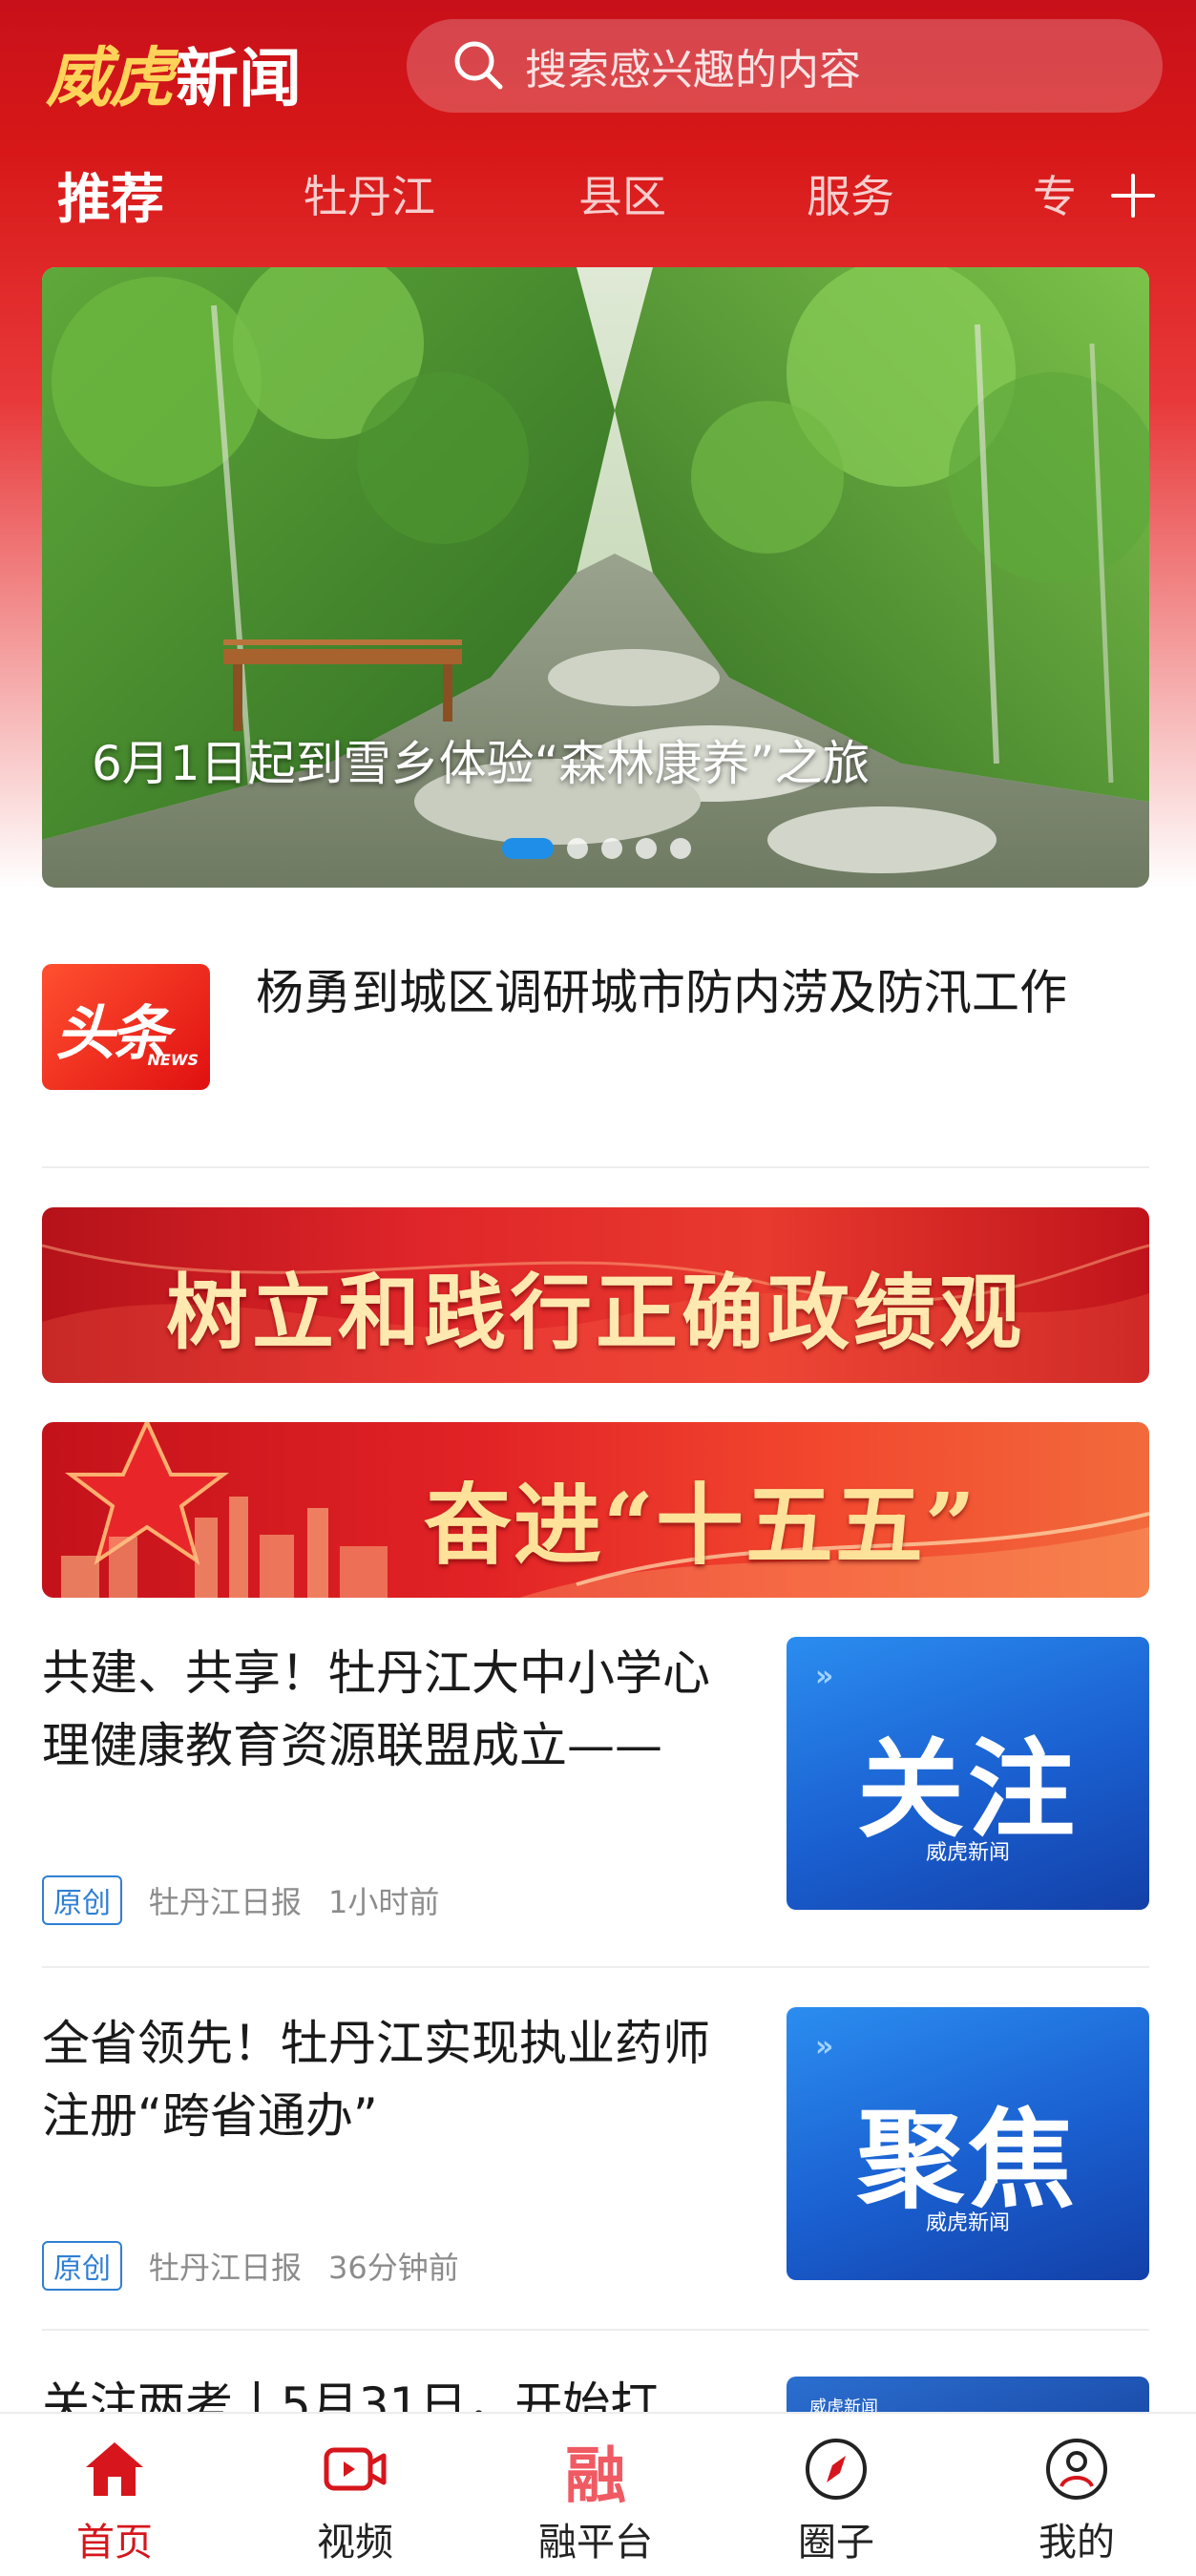 Image resolution: width=1196 pixels, height=2576 pixels. I want to click on headline-item: 头条 NEWS 杨勇到城区调研城市防内涝及防汛工作, so click(596, 1045).